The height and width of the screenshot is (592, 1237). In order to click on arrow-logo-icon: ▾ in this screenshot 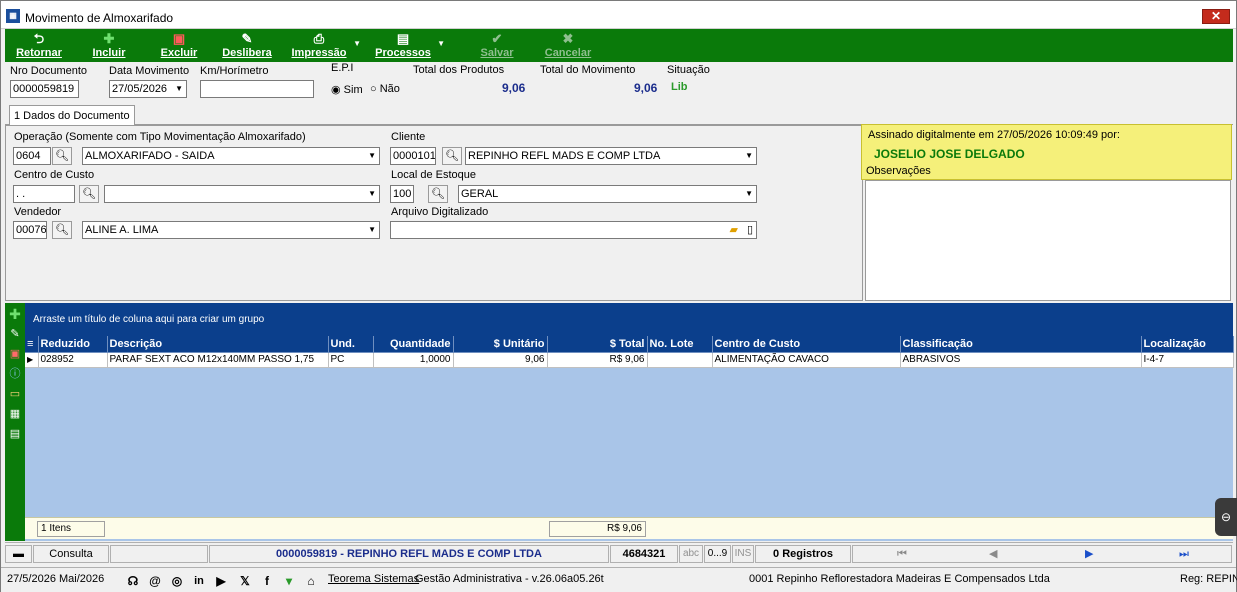, I will do `click(289, 581)`.